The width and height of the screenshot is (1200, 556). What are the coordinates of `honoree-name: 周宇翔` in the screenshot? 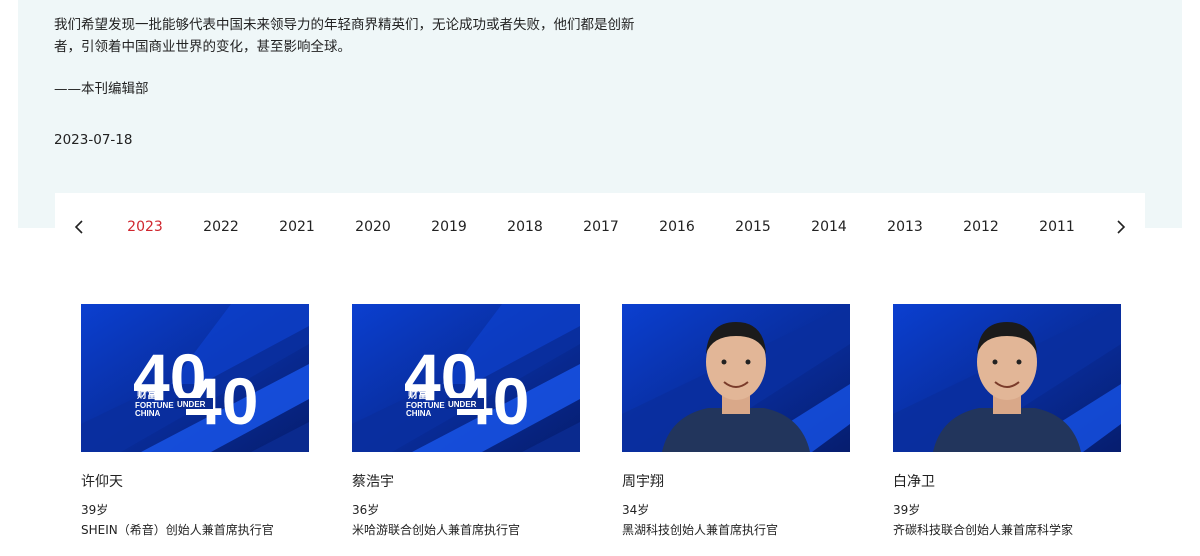 It's located at (736, 482).